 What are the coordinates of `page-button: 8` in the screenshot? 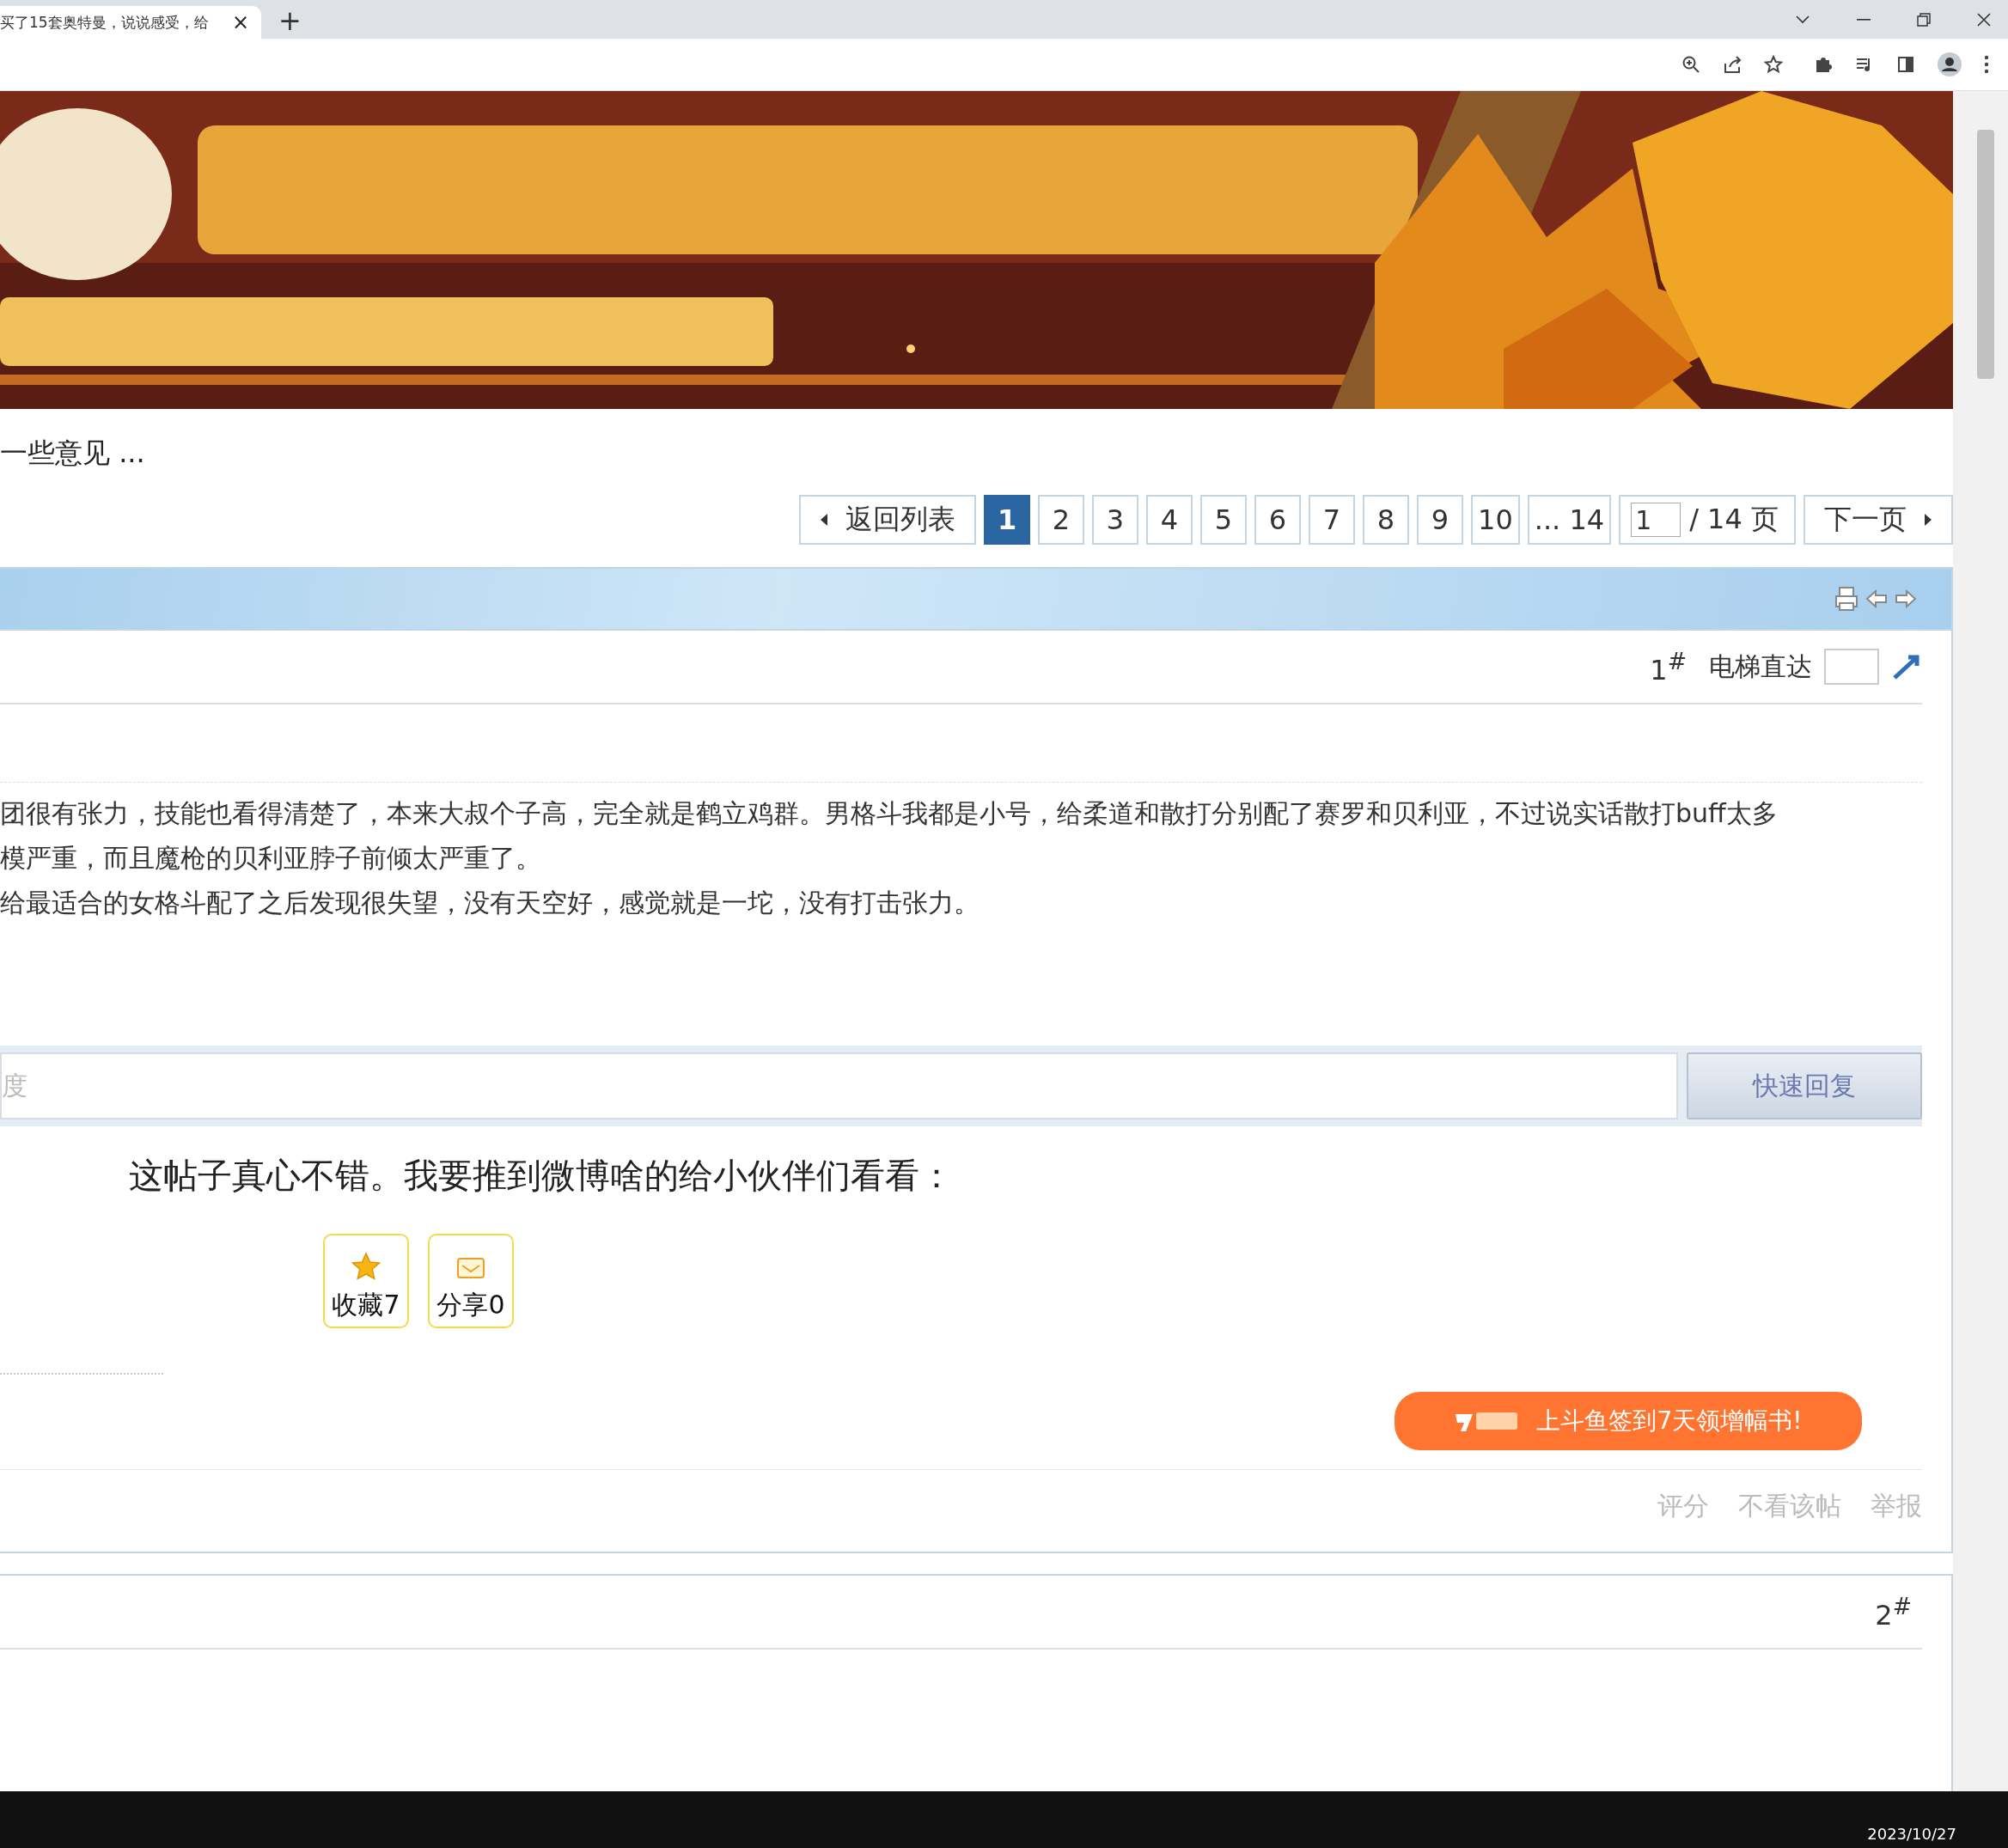 It's located at (1386, 520).